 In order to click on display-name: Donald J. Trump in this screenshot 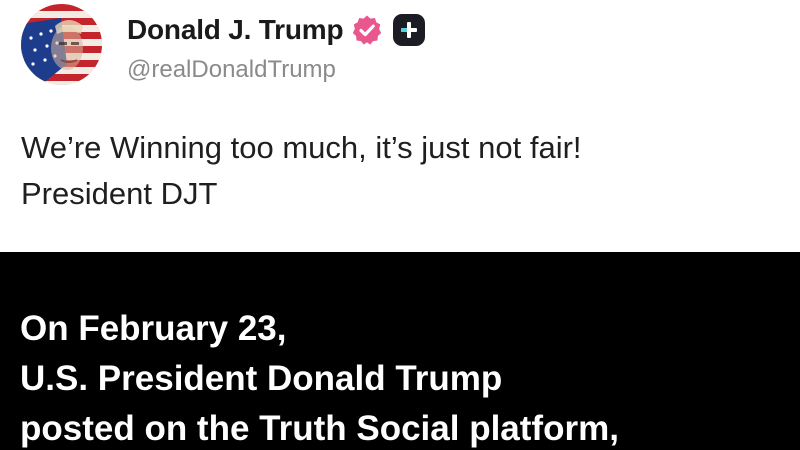, I will do `click(235, 30)`.